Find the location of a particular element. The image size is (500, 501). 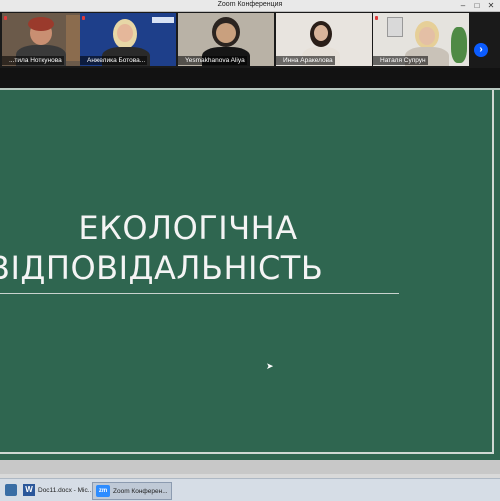

maximize-icon: □ is located at coordinates (477, 5).